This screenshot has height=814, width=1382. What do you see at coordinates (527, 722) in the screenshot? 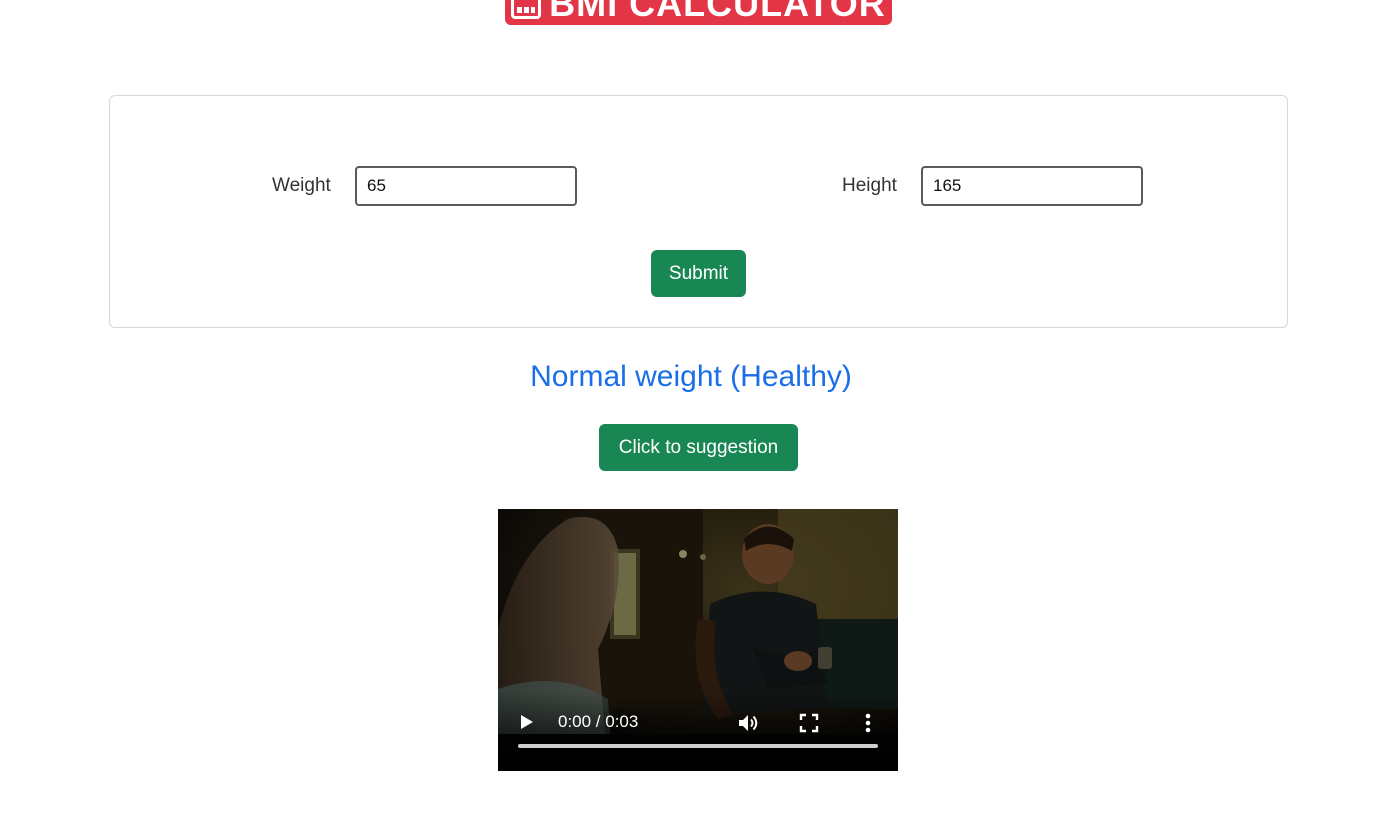
I see `play-icon` at bounding box center [527, 722].